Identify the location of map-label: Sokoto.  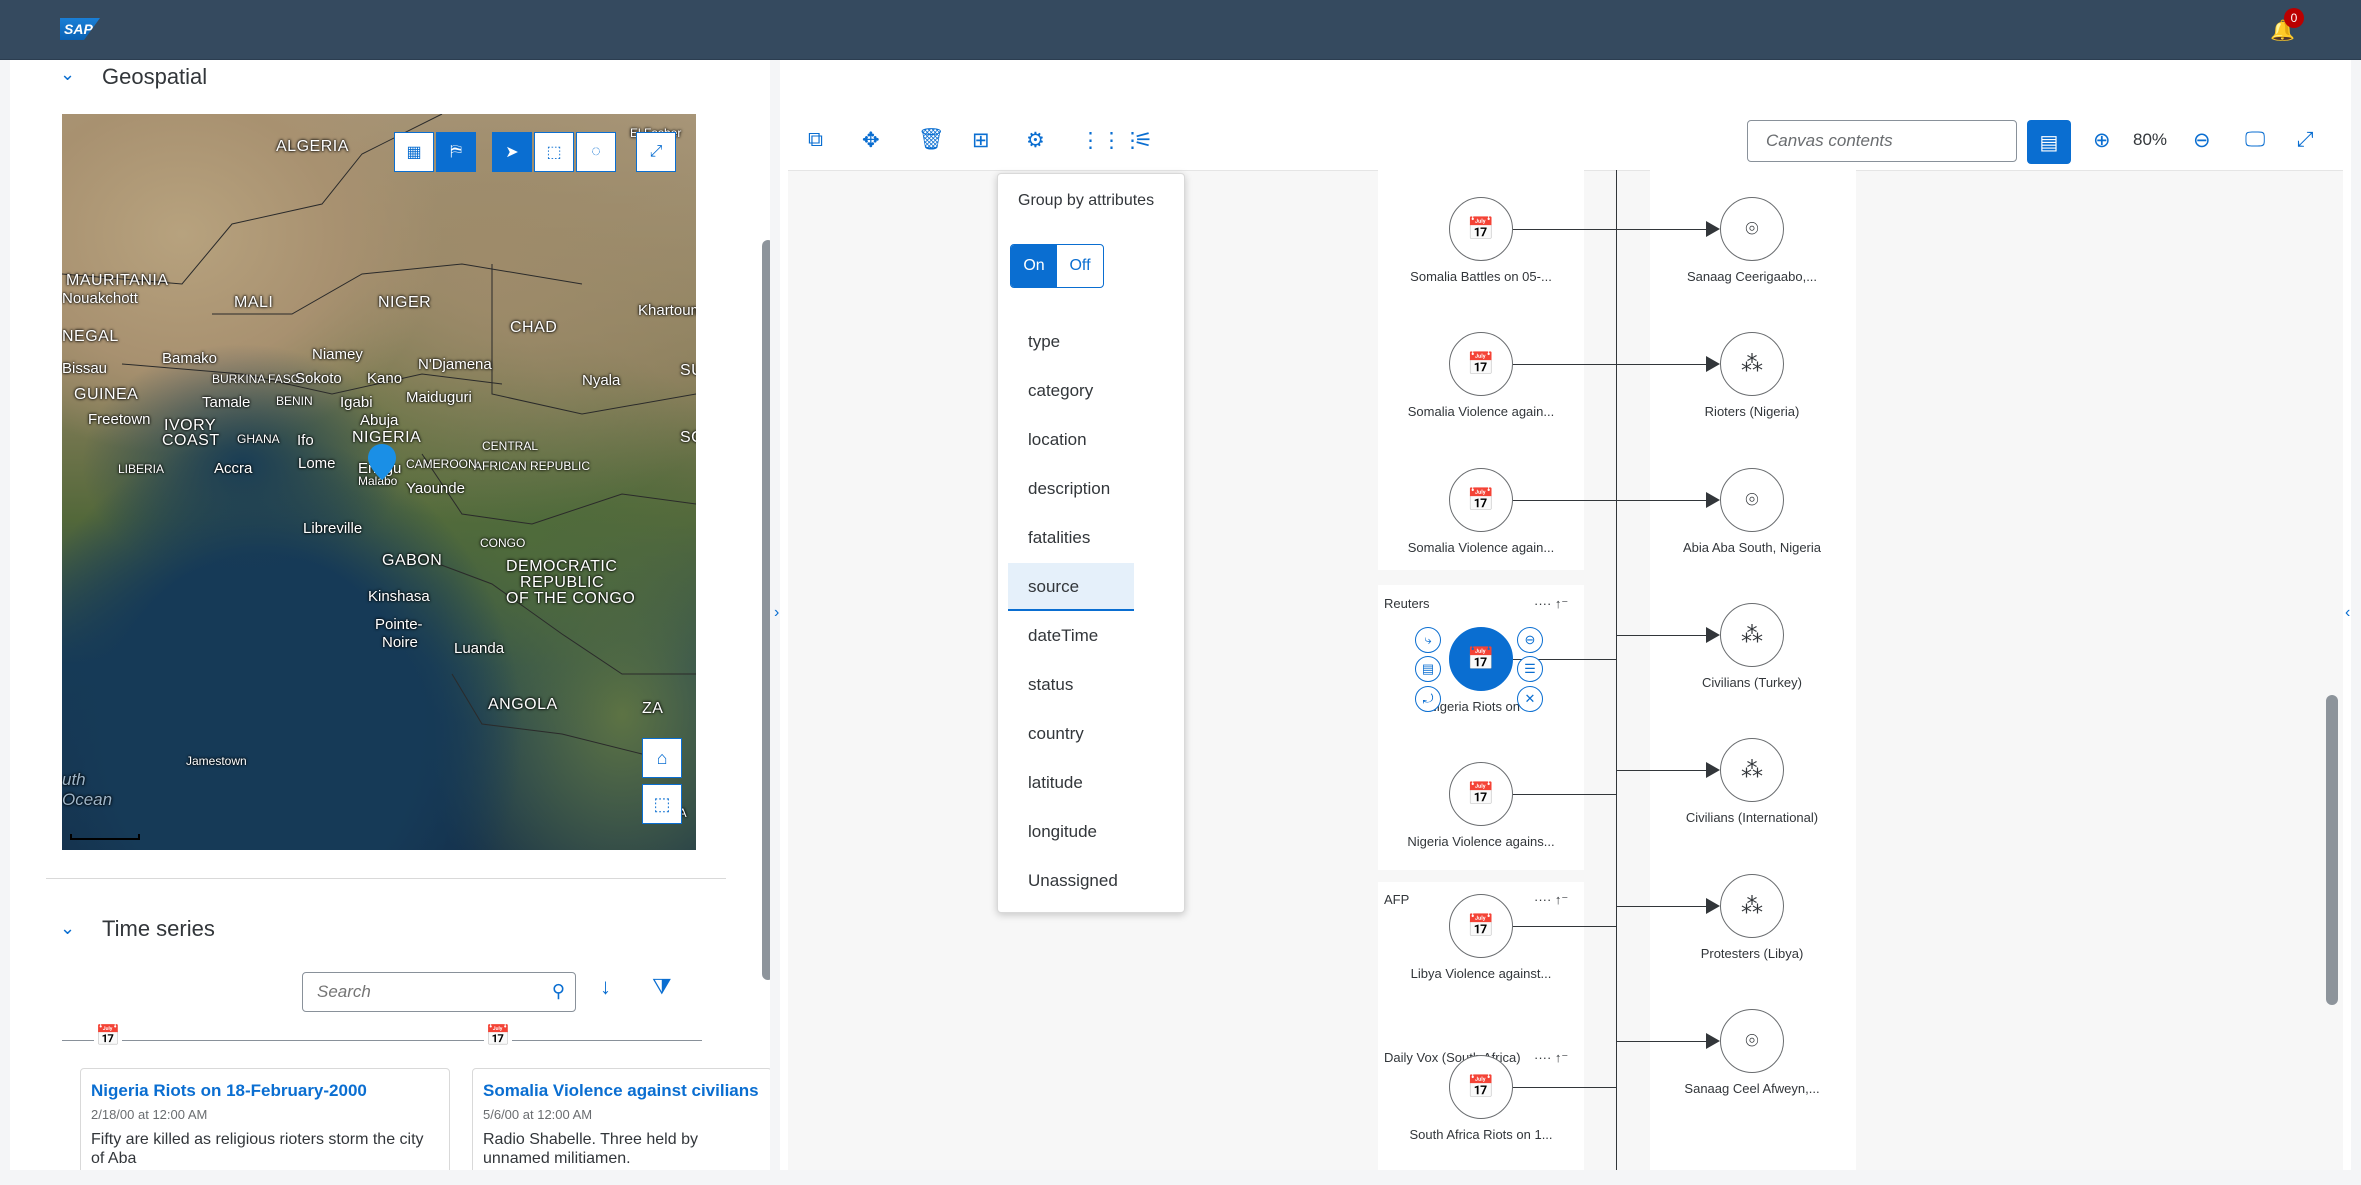
(318, 378).